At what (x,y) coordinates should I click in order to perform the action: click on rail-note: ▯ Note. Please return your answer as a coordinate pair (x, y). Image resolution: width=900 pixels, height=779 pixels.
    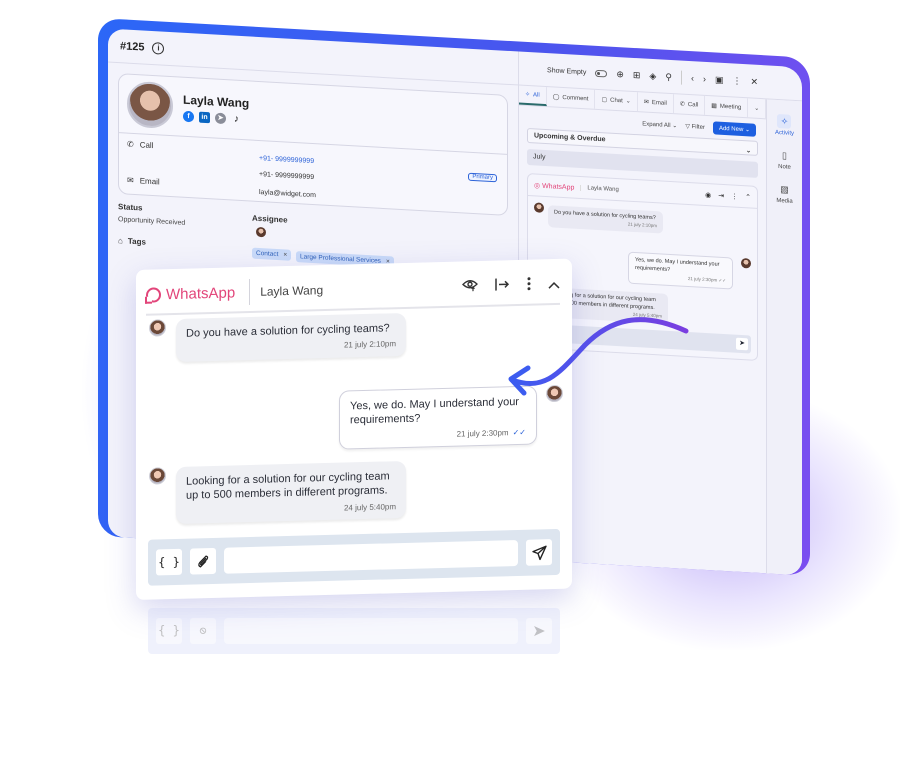
    Looking at the image, I should click on (785, 159).